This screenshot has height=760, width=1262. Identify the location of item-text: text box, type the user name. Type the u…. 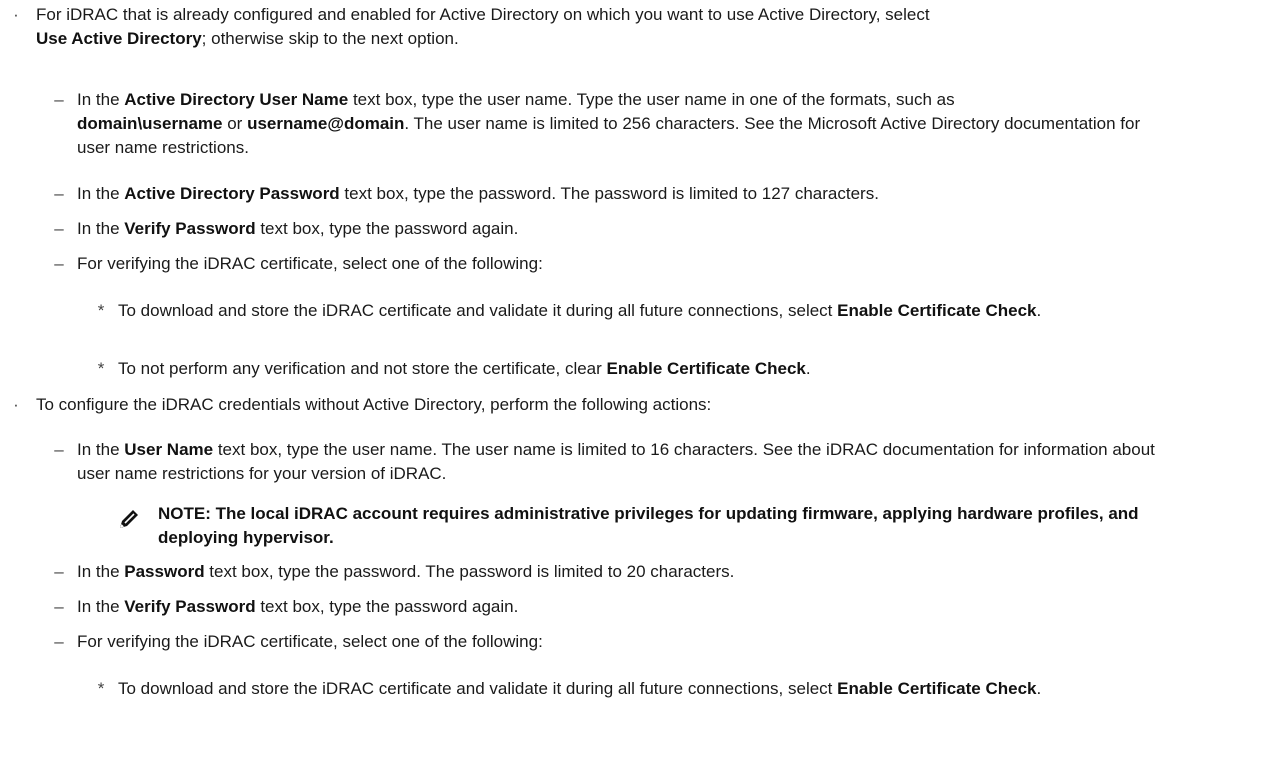
(651, 99).